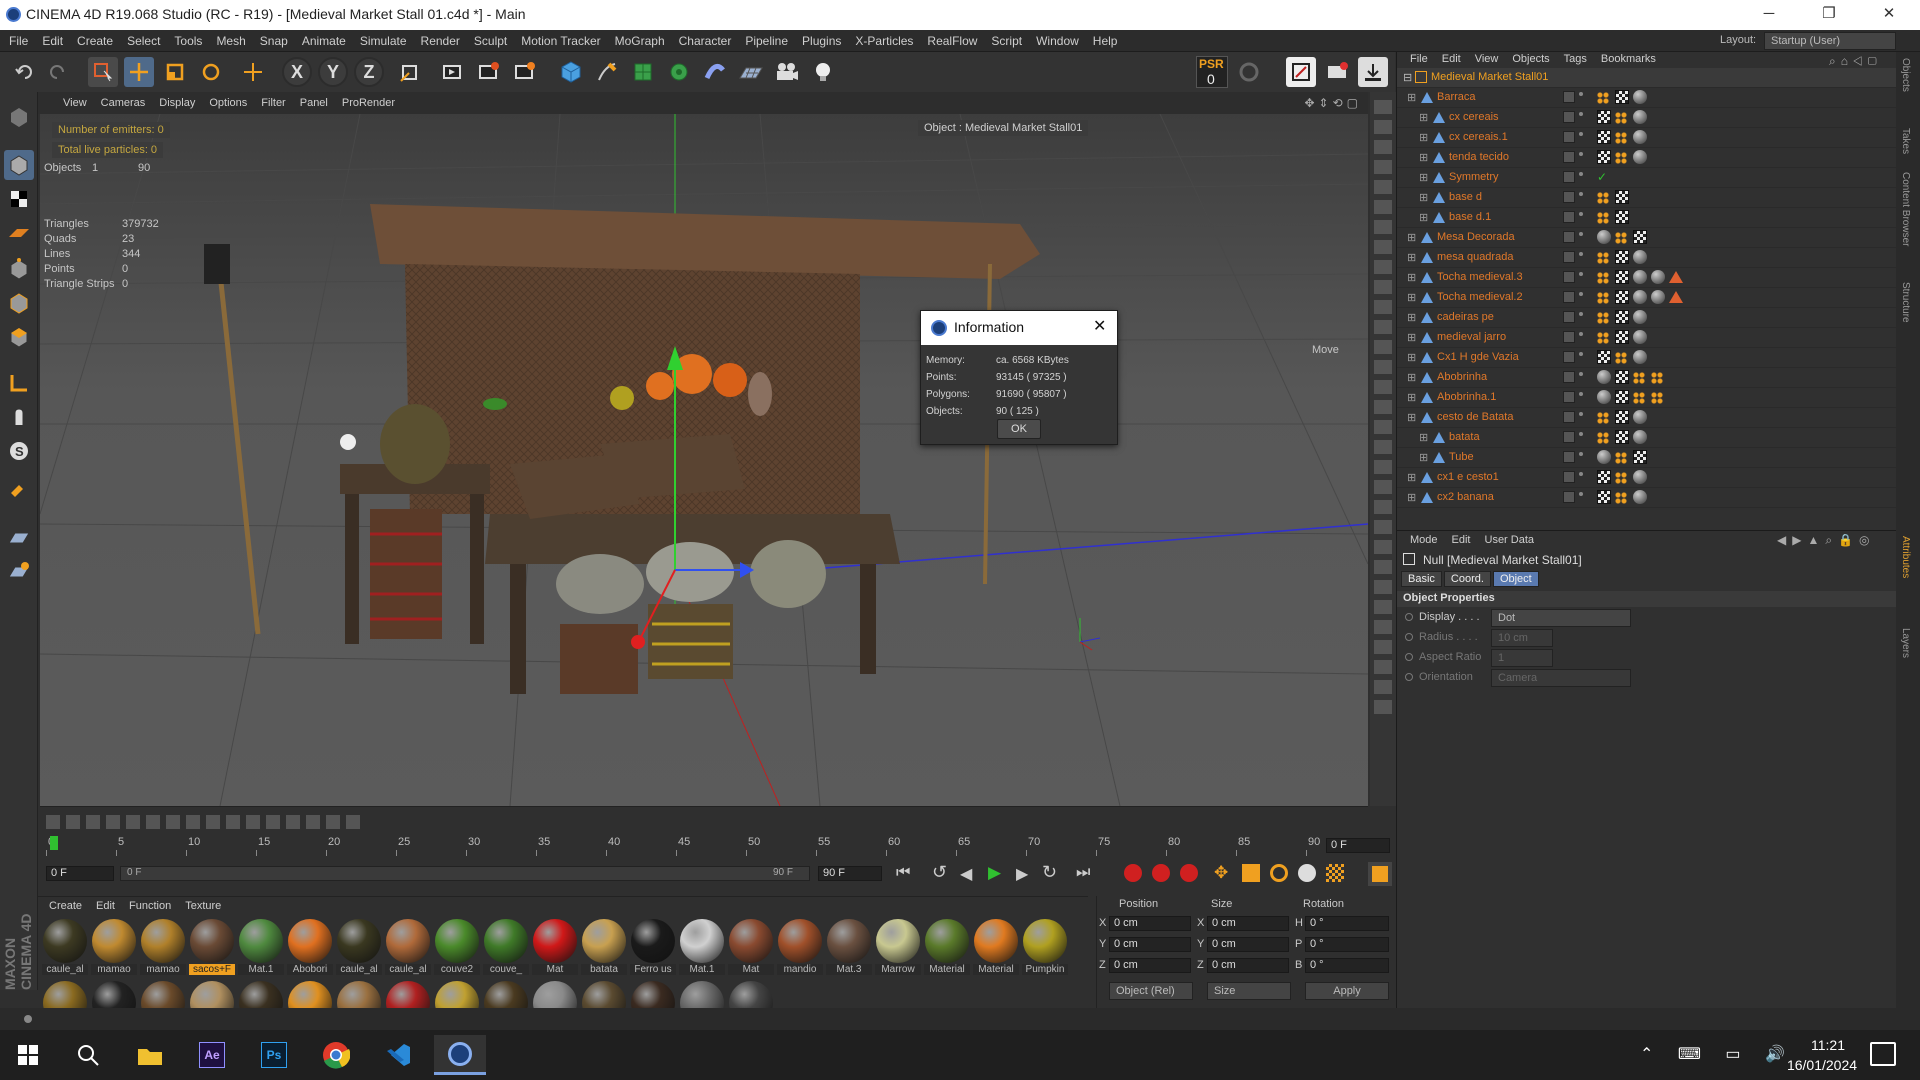 This screenshot has width=1920, height=1080. I want to click on menu-window: Window, so click(1057, 41).